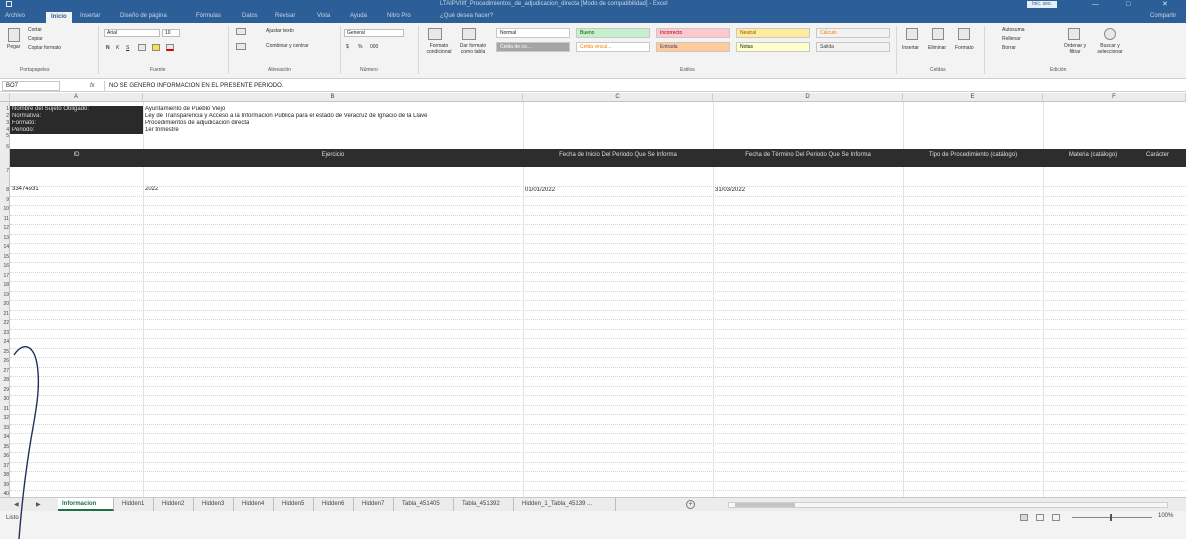 The height and width of the screenshot is (539, 1186). I want to click on delete-cells-icon, so click(938, 34).